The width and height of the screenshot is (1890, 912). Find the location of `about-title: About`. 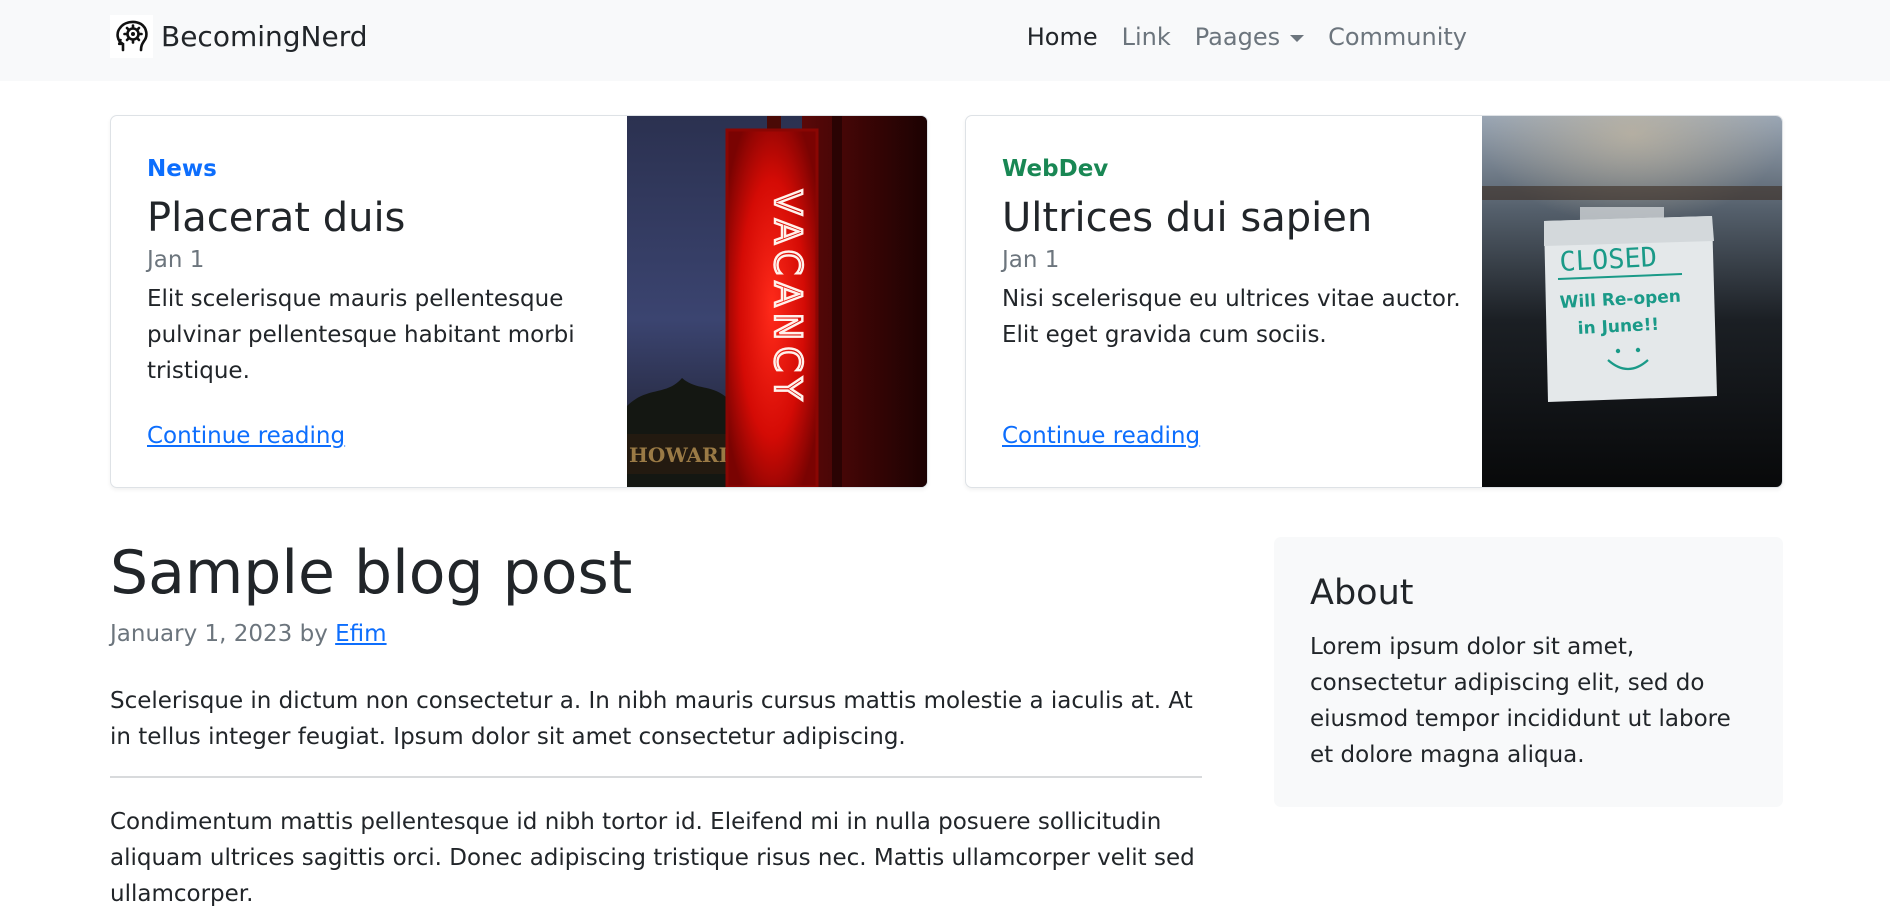

about-title: About is located at coordinates (1362, 593).